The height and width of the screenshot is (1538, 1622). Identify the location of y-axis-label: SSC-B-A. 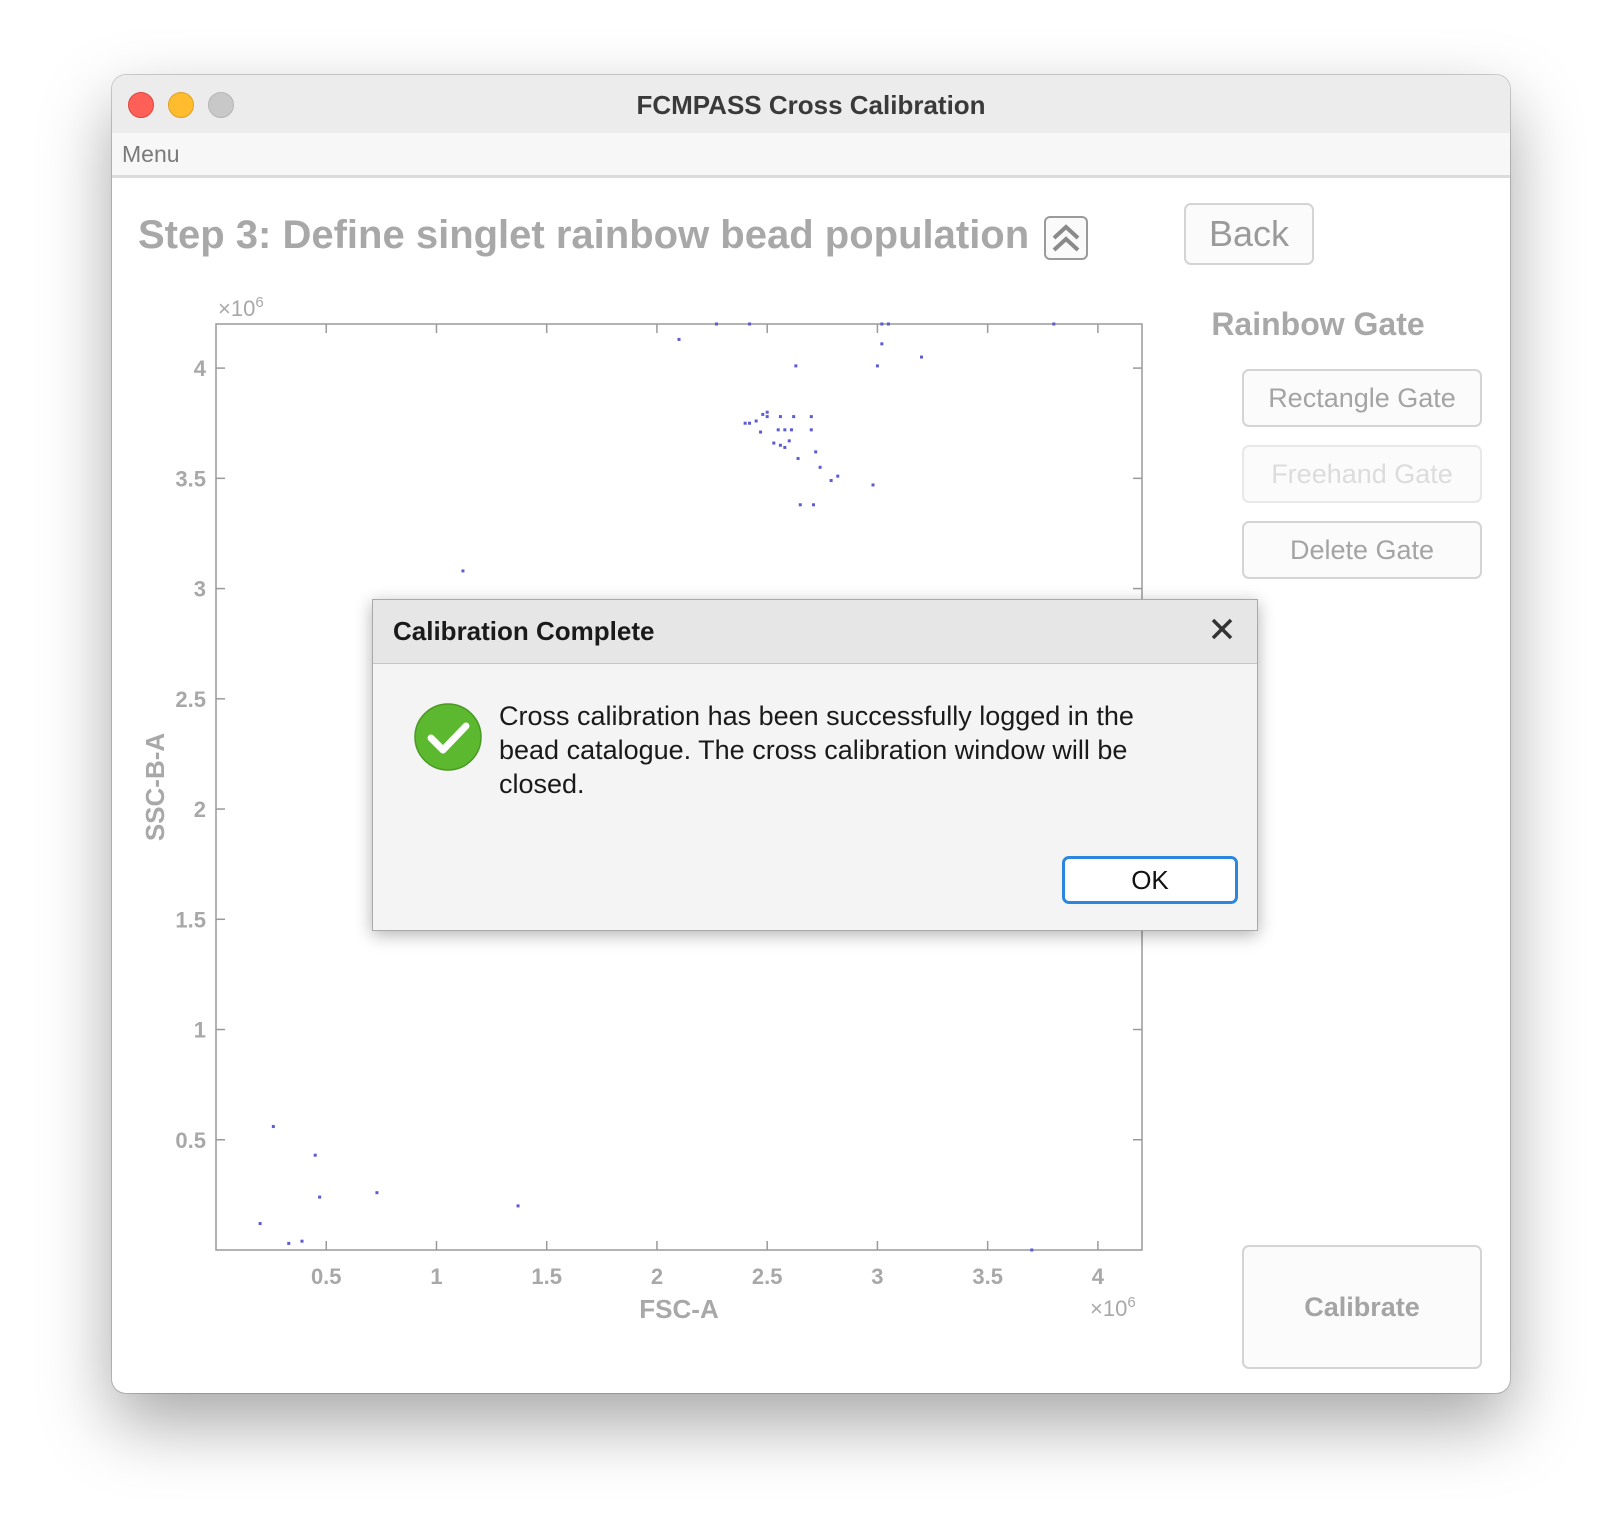
(155, 787).